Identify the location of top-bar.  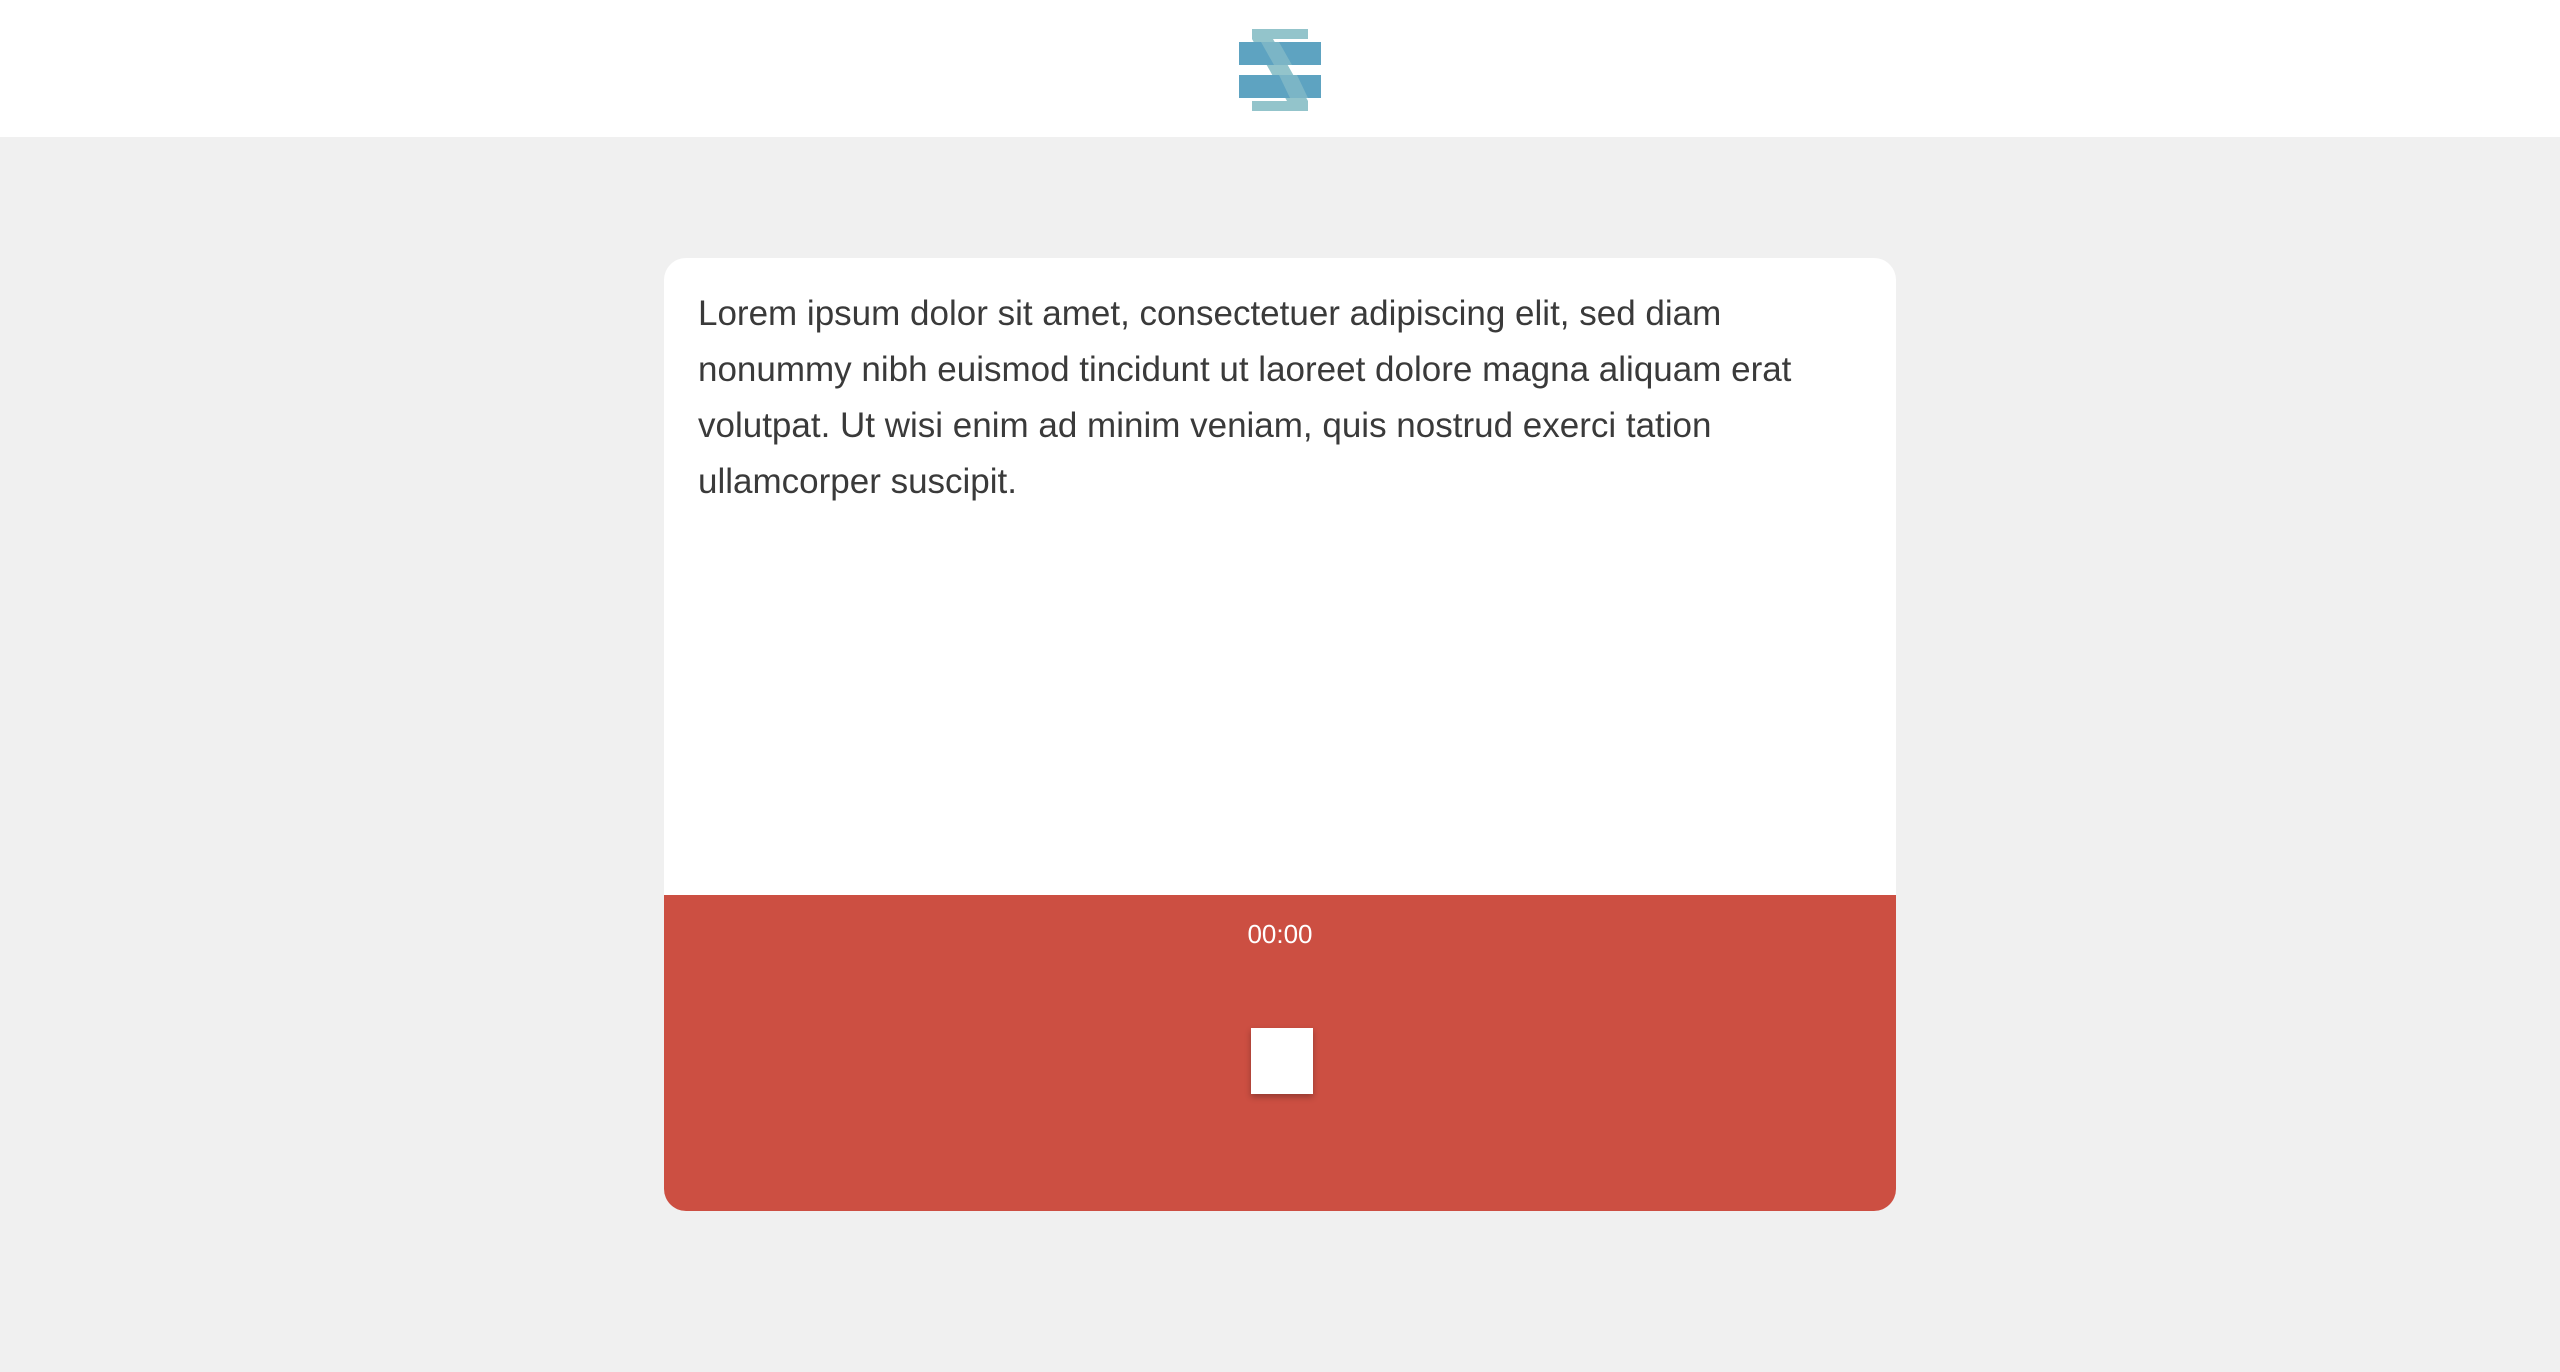
(1280, 68).